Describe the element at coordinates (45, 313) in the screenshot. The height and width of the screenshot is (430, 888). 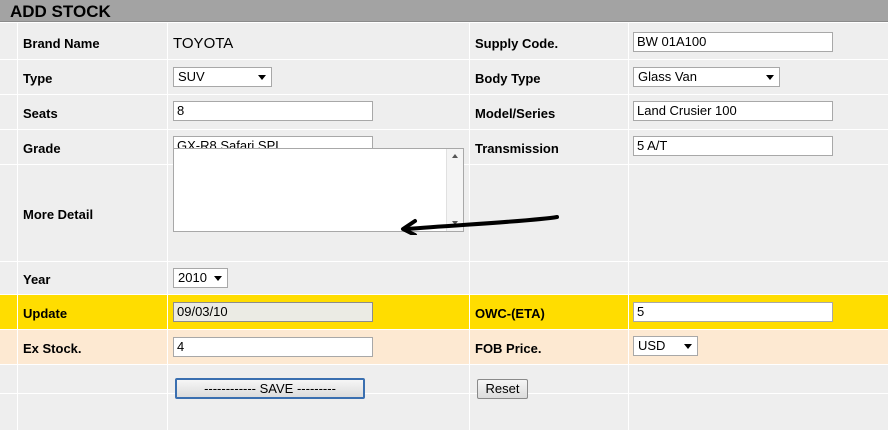
I see `update-label: Update` at that location.